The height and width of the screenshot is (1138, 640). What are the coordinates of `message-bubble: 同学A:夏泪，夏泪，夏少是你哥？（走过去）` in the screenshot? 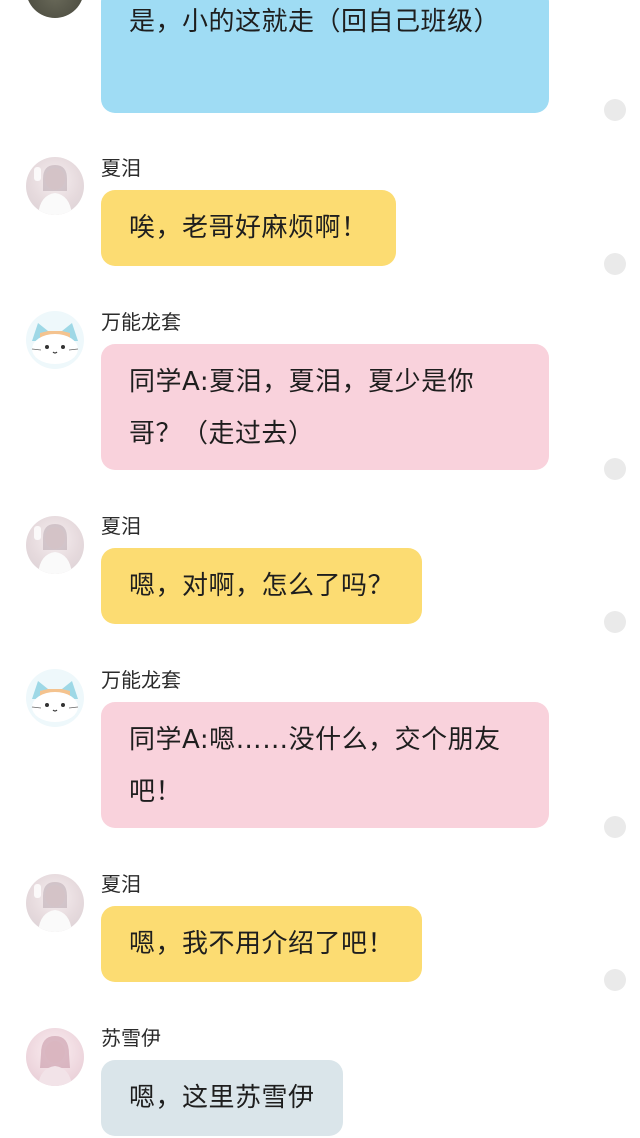 It's located at (325, 407).